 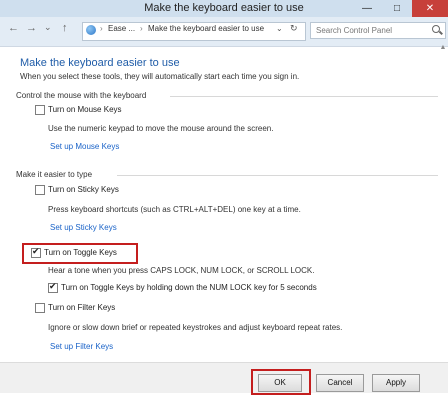 What do you see at coordinates (81, 346) in the screenshot?
I see `set-up-filter-keys-link: Set up Filter Keys` at bounding box center [81, 346].